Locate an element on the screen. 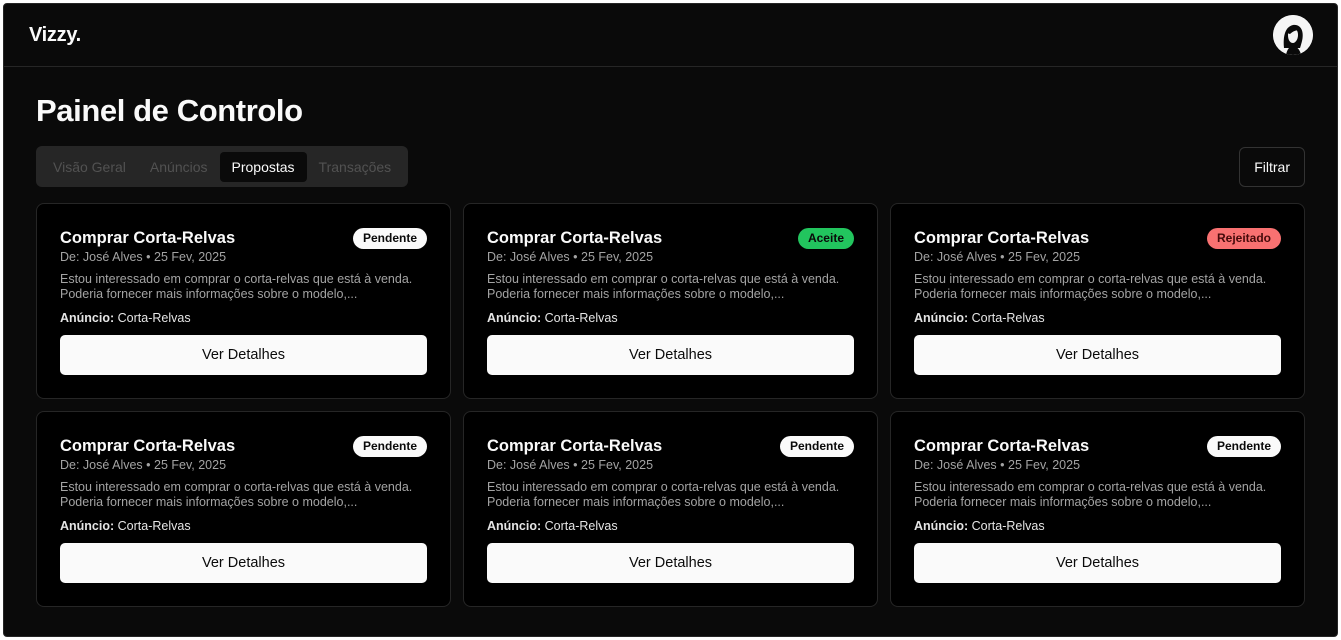  brand-logo: Vizzy. is located at coordinates (55, 35).